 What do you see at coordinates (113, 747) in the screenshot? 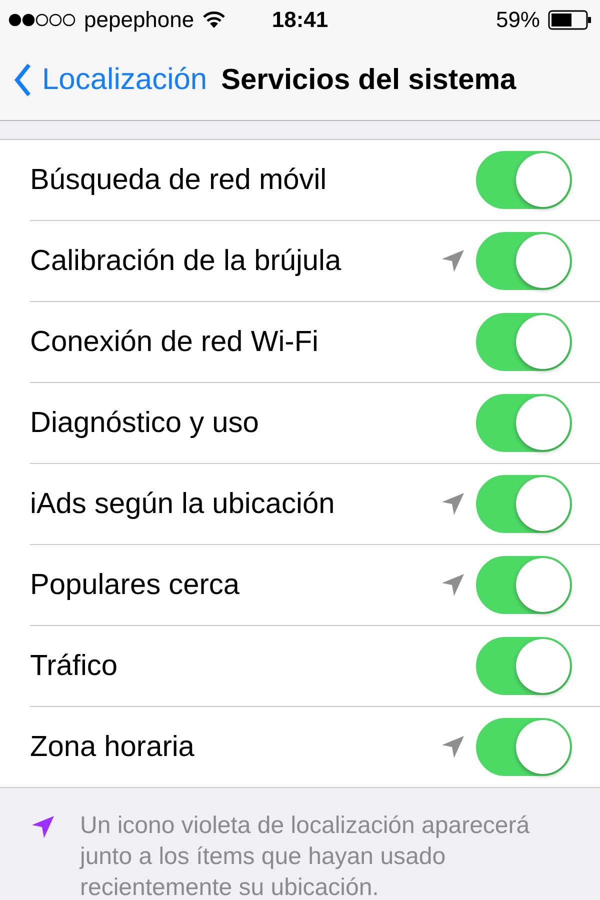
I see `row-label: Zona horaria` at bounding box center [113, 747].